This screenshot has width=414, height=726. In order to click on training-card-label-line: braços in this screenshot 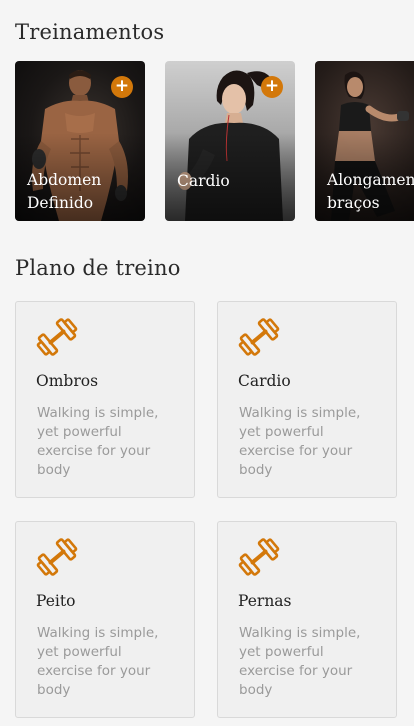, I will do `click(353, 203)`.